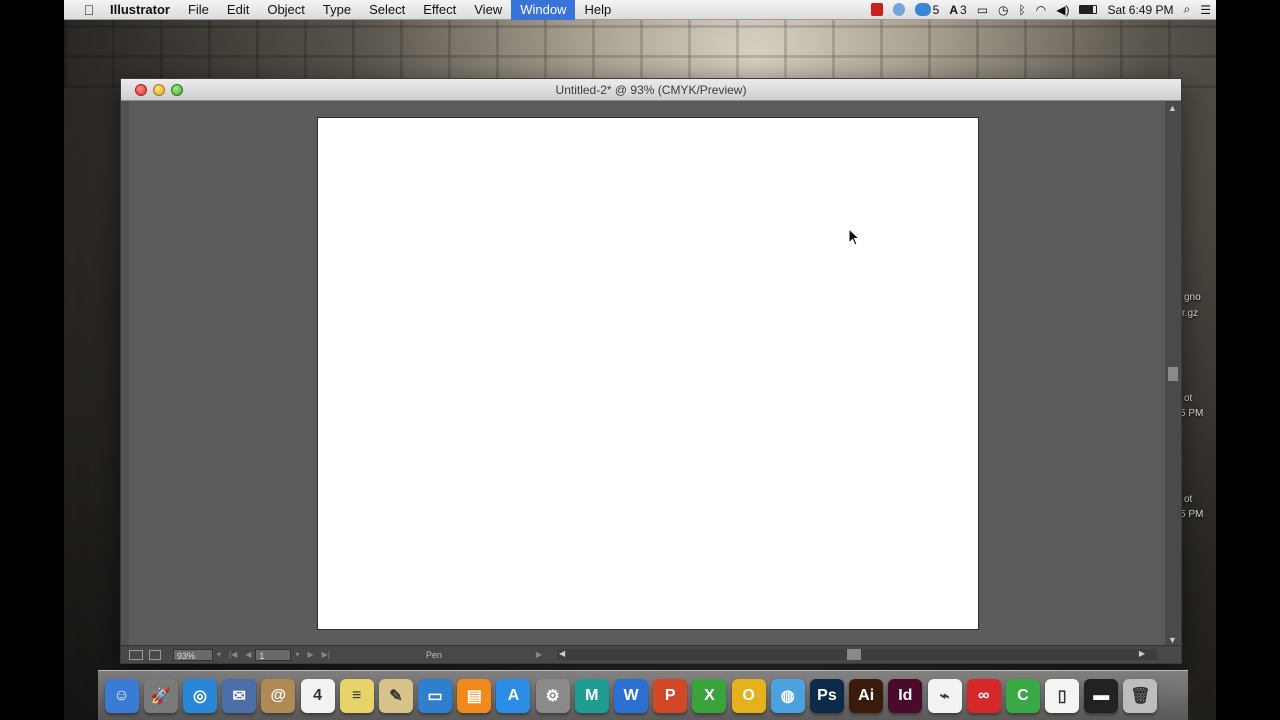 The height and width of the screenshot is (720, 1280). Describe the element at coordinates (160, 695) in the screenshot. I see `launchpad-icon: 🚀` at that location.